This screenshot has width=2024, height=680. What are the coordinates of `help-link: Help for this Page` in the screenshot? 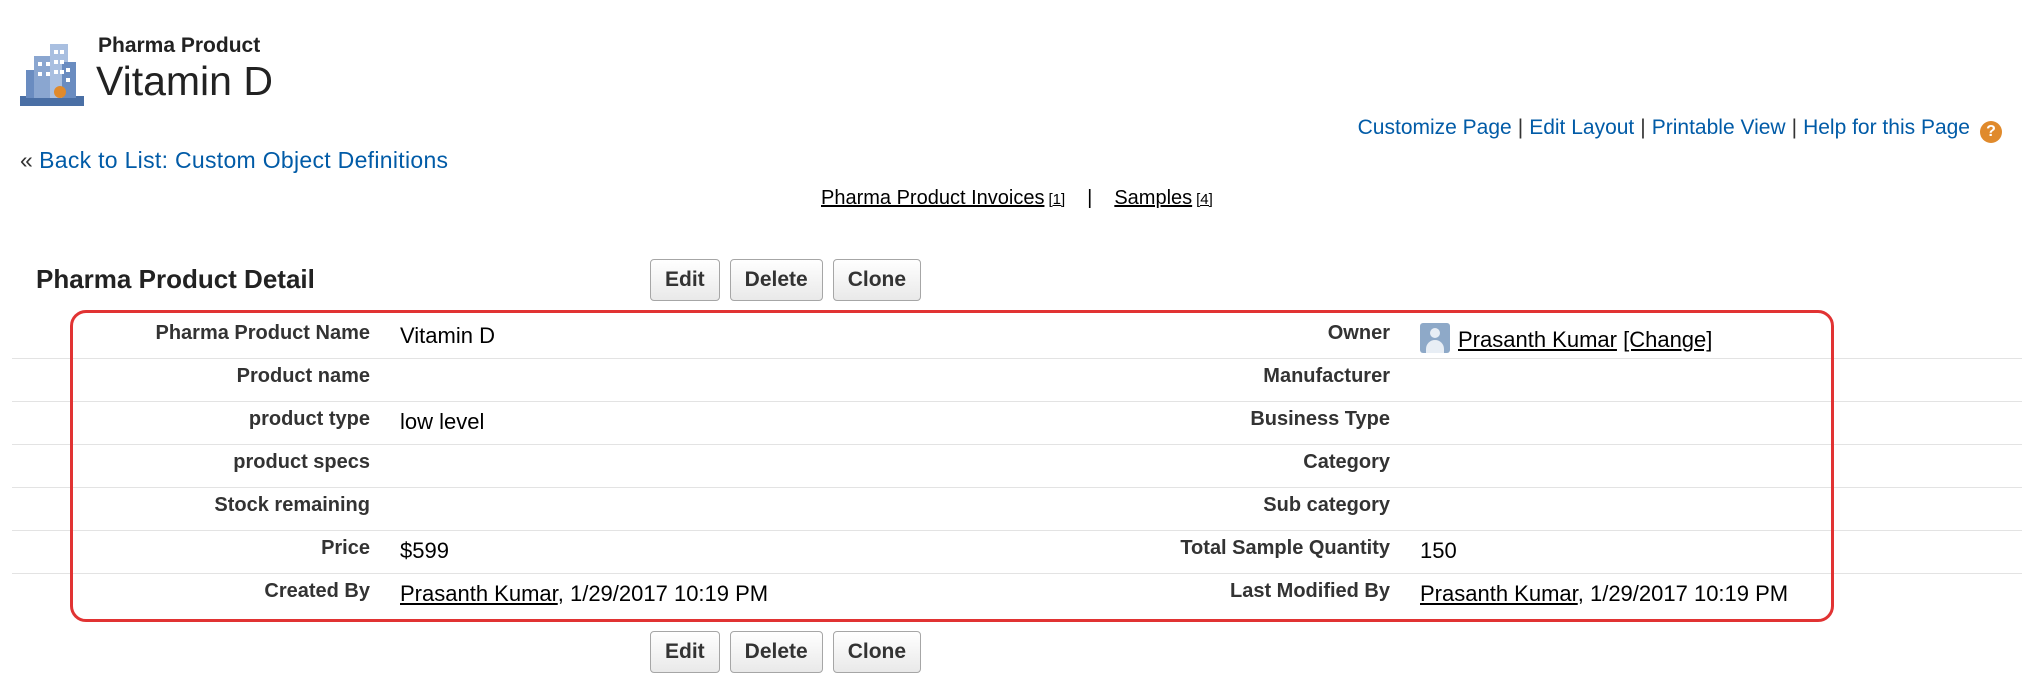 It's located at (1886, 127).